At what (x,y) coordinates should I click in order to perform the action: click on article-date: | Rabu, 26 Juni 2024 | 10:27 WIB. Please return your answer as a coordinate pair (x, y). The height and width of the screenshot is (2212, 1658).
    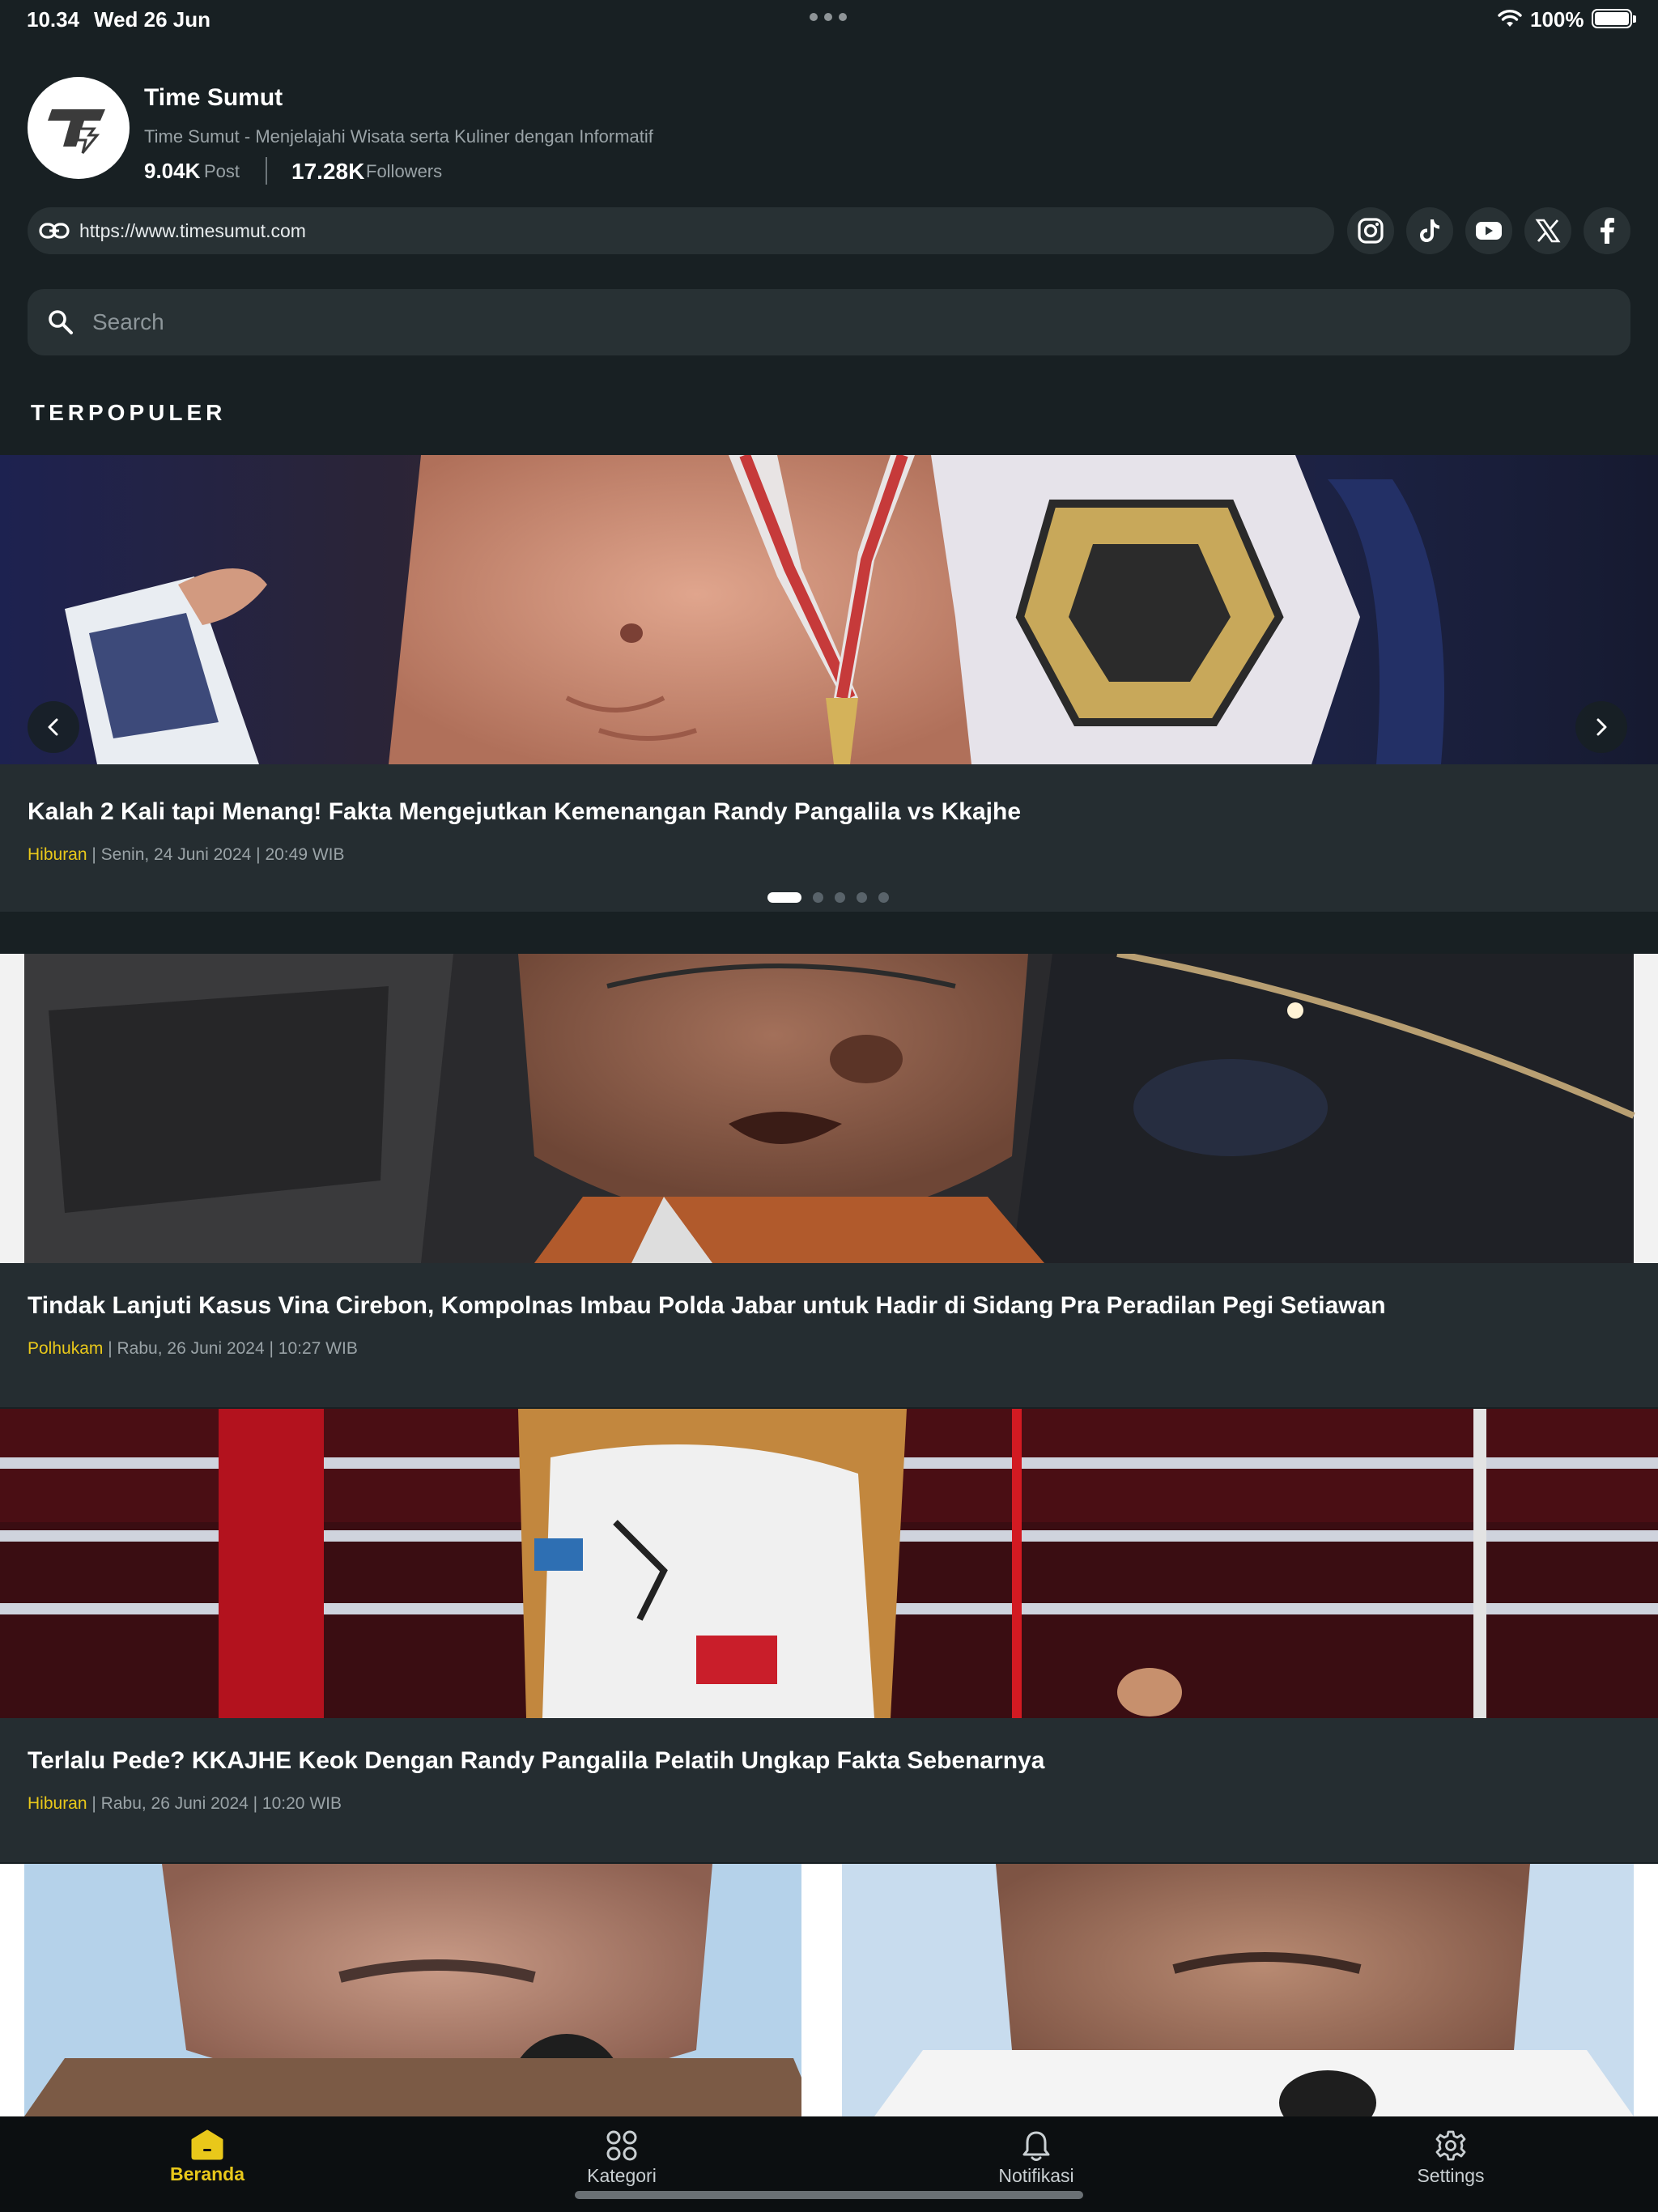
    Looking at the image, I should click on (230, 1348).